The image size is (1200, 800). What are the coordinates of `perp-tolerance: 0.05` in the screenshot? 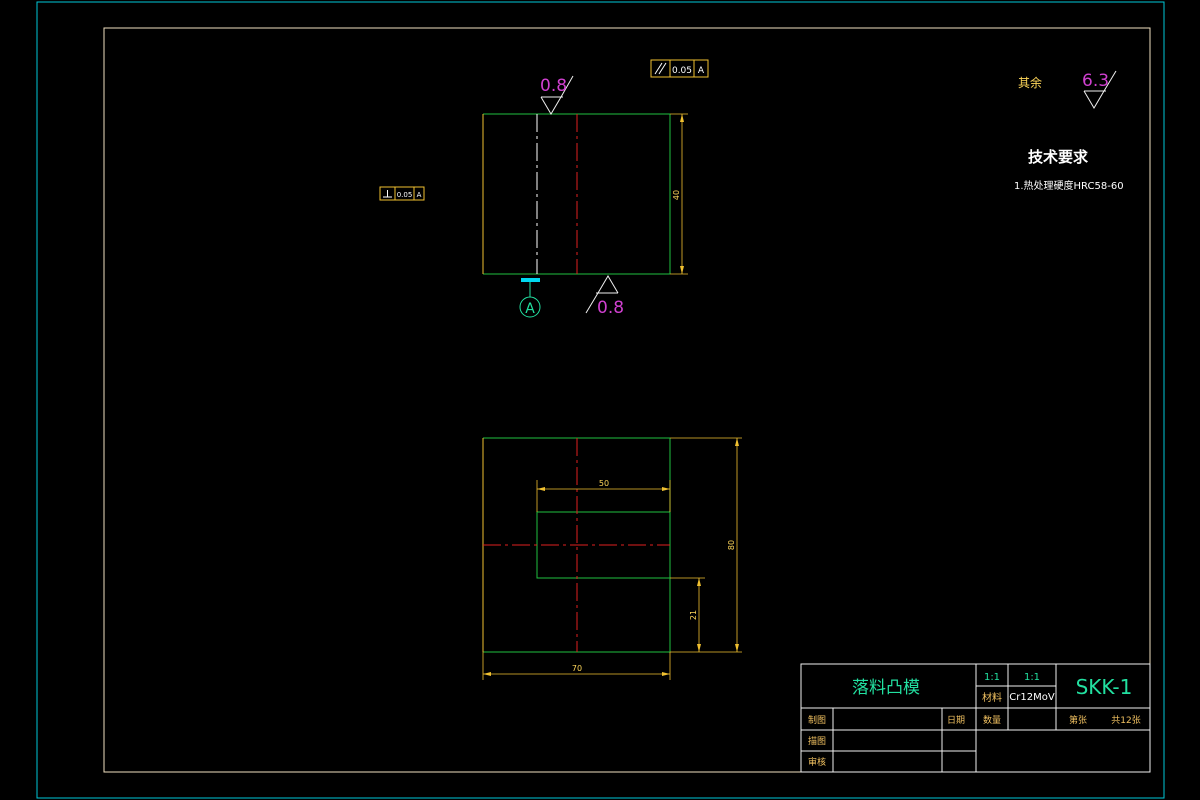 It's located at (405, 195).